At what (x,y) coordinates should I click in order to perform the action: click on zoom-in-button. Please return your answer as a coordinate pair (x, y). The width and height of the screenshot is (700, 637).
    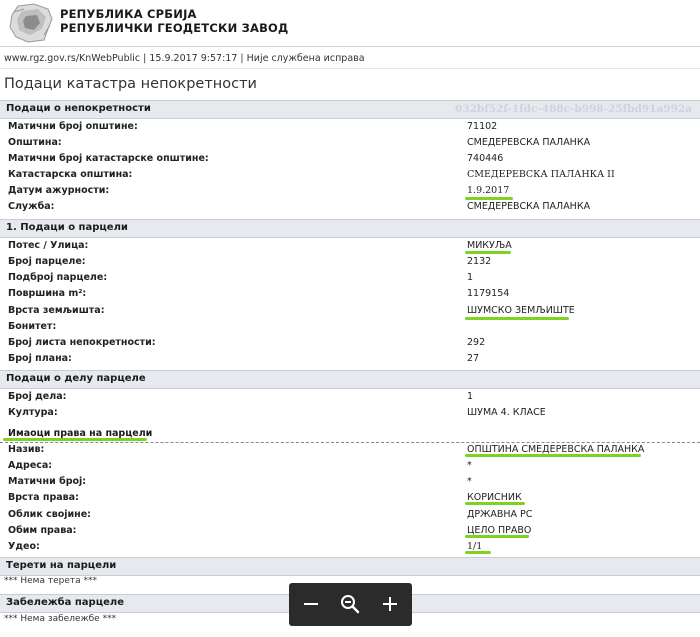
    Looking at the image, I should click on (390, 604).